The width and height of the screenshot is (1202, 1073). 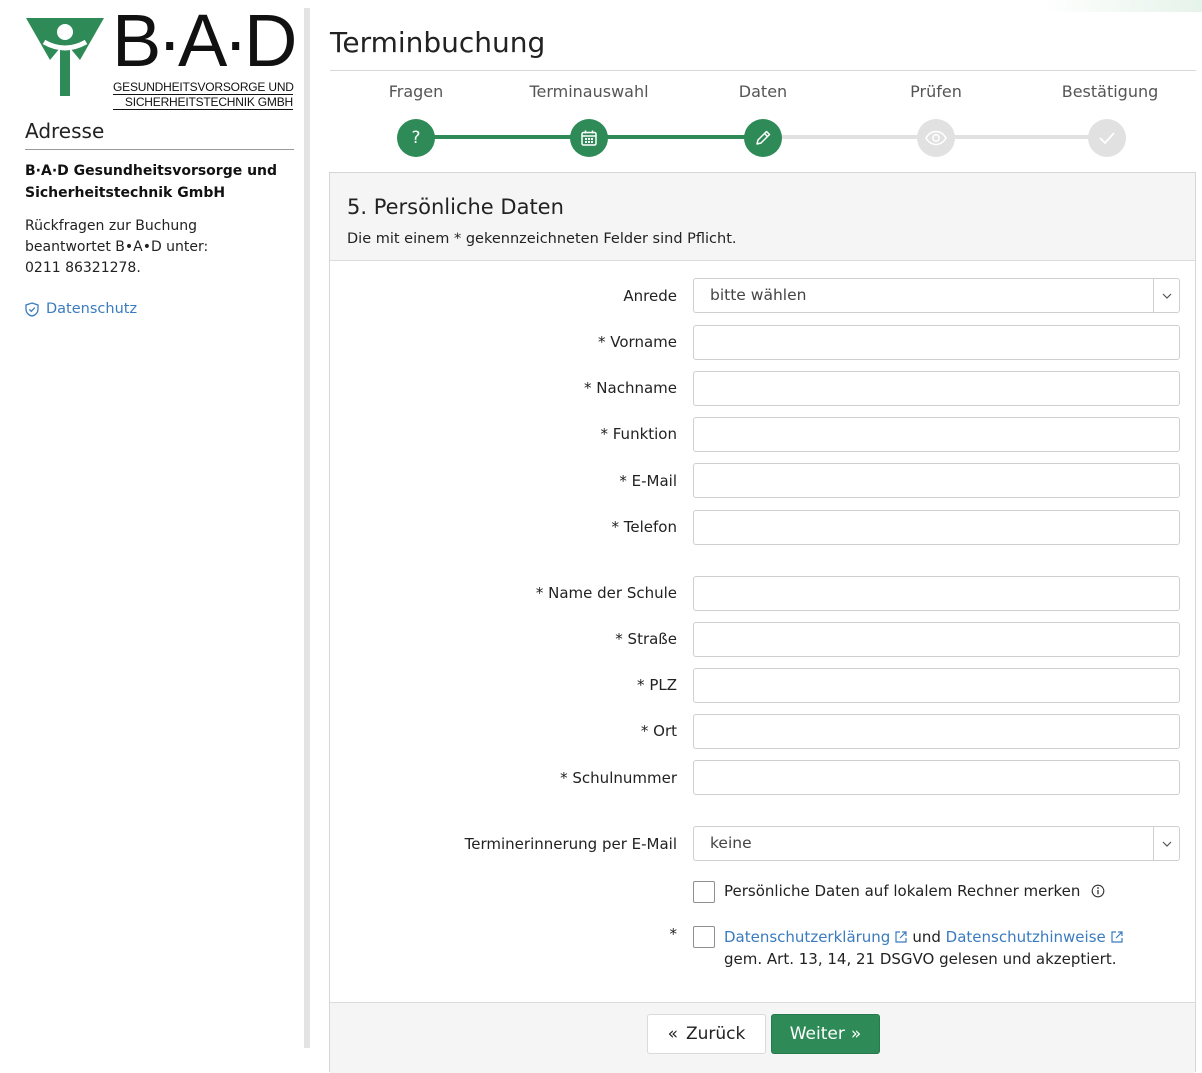 What do you see at coordinates (763, 91) in the screenshot?
I see `step-label-daten: Daten` at bounding box center [763, 91].